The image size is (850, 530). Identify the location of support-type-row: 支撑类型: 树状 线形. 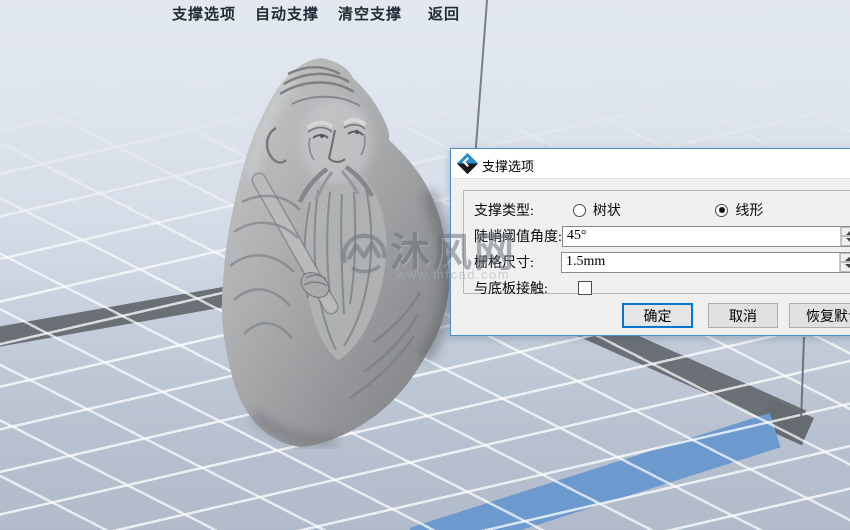
(662, 210).